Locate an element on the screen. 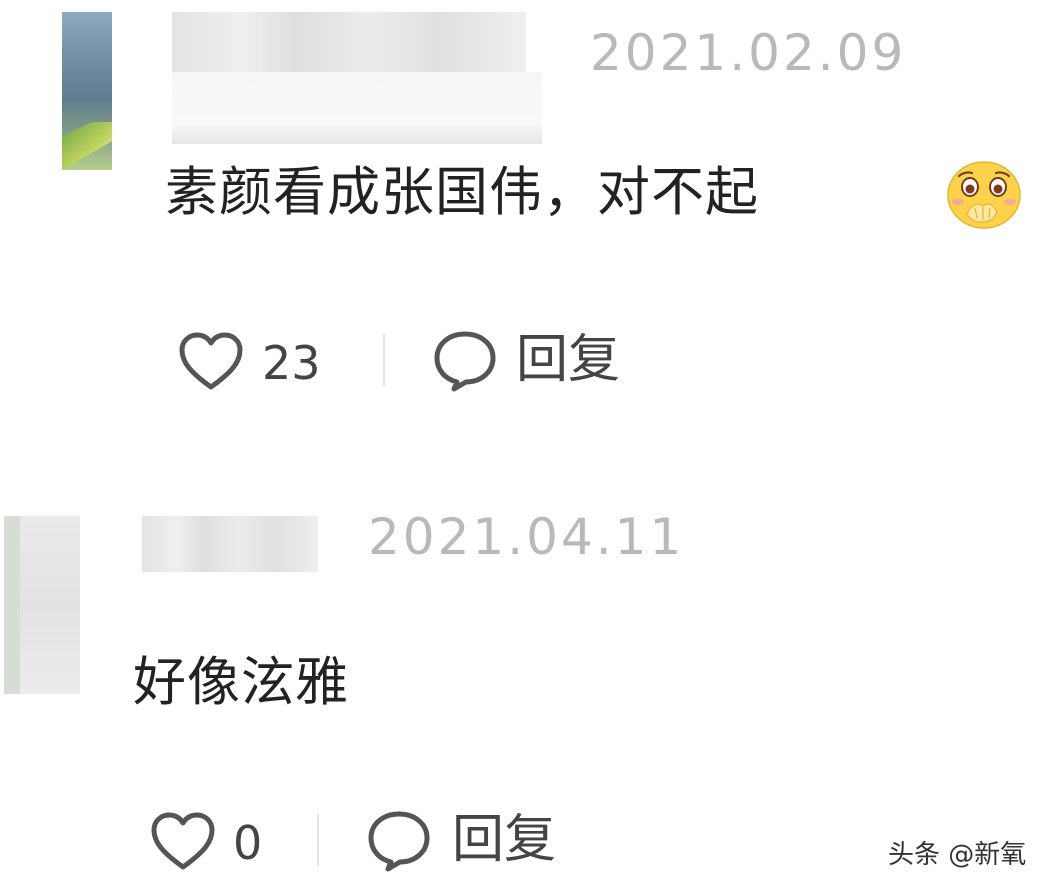 This screenshot has height=894, width=1052. like-count: 23 is located at coordinates (291, 363).